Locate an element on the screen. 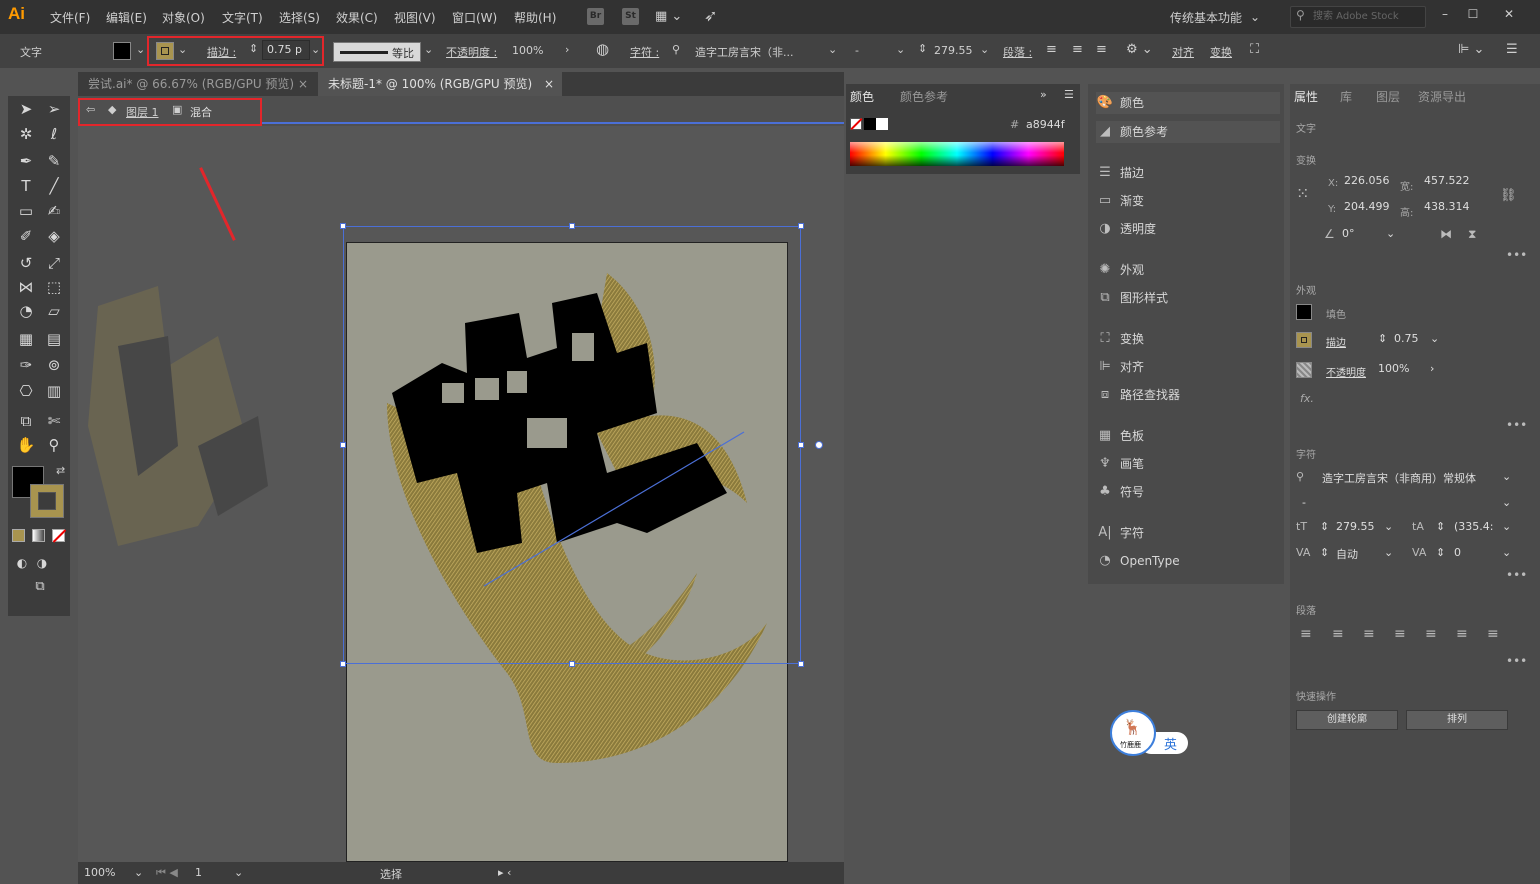 This screenshot has width=1540, height=884. rotate-handle is located at coordinates (819, 445).